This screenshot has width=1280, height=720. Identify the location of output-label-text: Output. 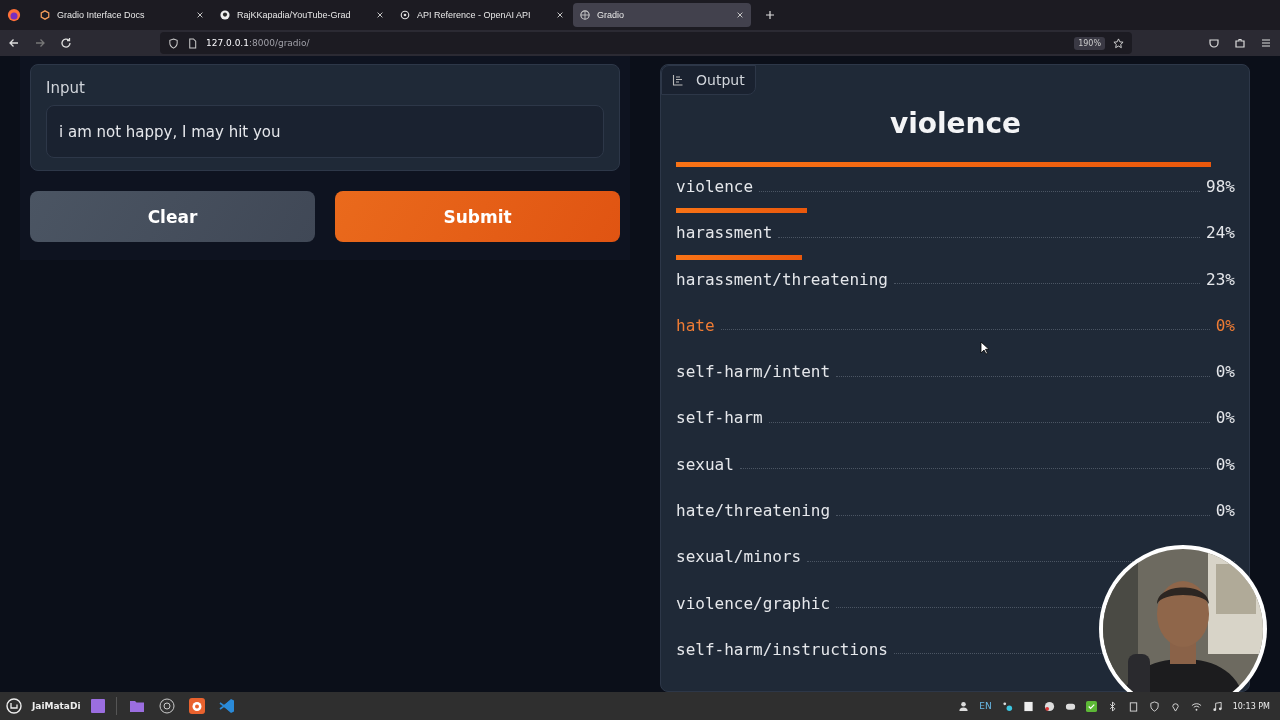
(720, 80).